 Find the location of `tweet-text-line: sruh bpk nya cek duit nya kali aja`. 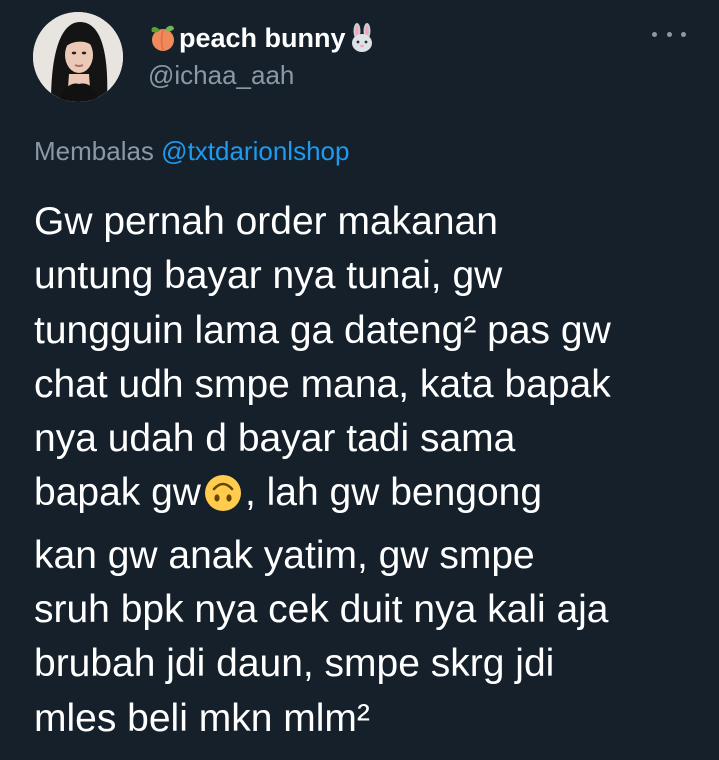

tweet-text-line: sruh bpk nya cek duit nya kali aja is located at coordinates (321, 610).